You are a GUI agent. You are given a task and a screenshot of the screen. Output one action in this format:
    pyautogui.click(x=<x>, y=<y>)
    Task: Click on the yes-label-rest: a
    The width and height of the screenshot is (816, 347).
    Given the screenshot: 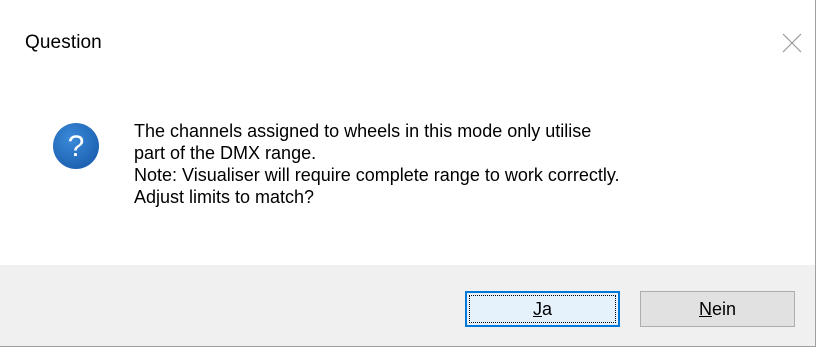 What is the action you would take?
    pyautogui.click(x=546, y=308)
    